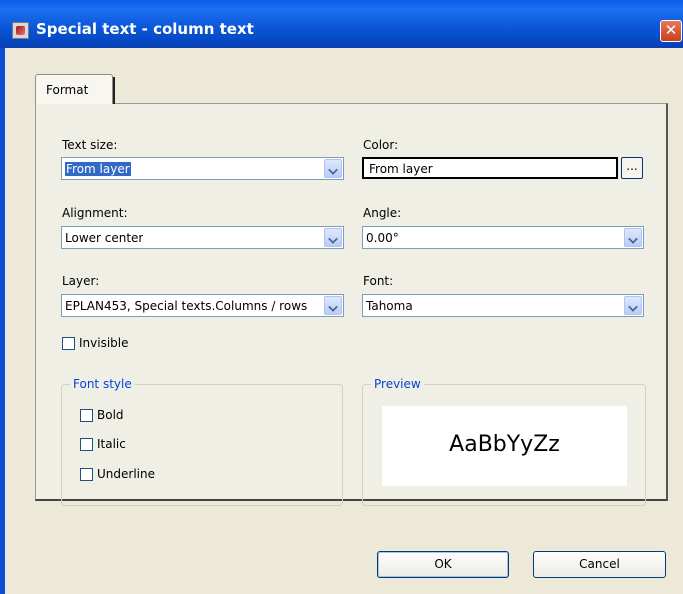 The height and width of the screenshot is (594, 683). I want to click on bold-label: Bold, so click(110, 415).